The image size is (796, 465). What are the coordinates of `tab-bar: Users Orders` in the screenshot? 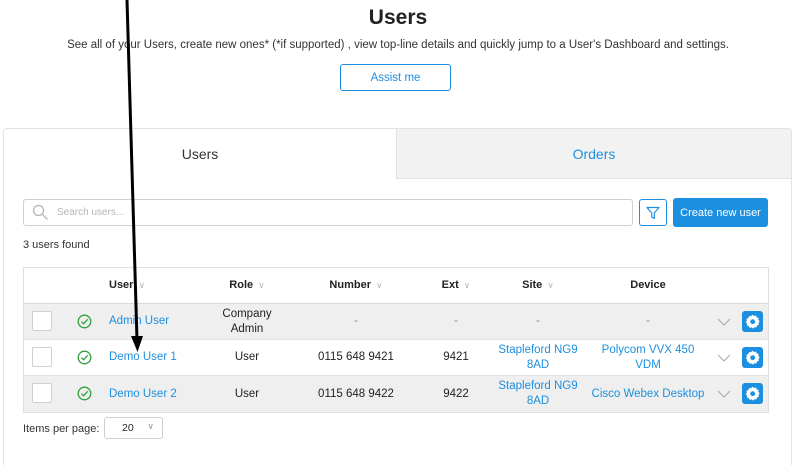 It's located at (397, 154).